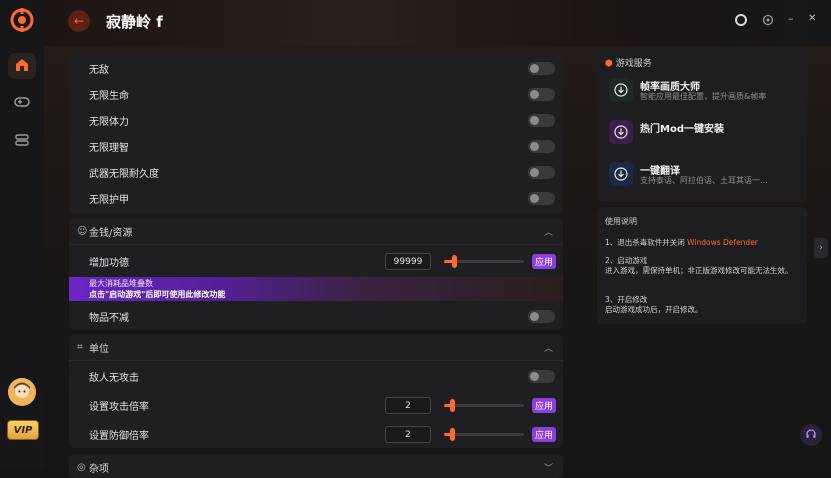 This screenshot has height=478, width=831. I want to click on home-icon, so click(22, 66).